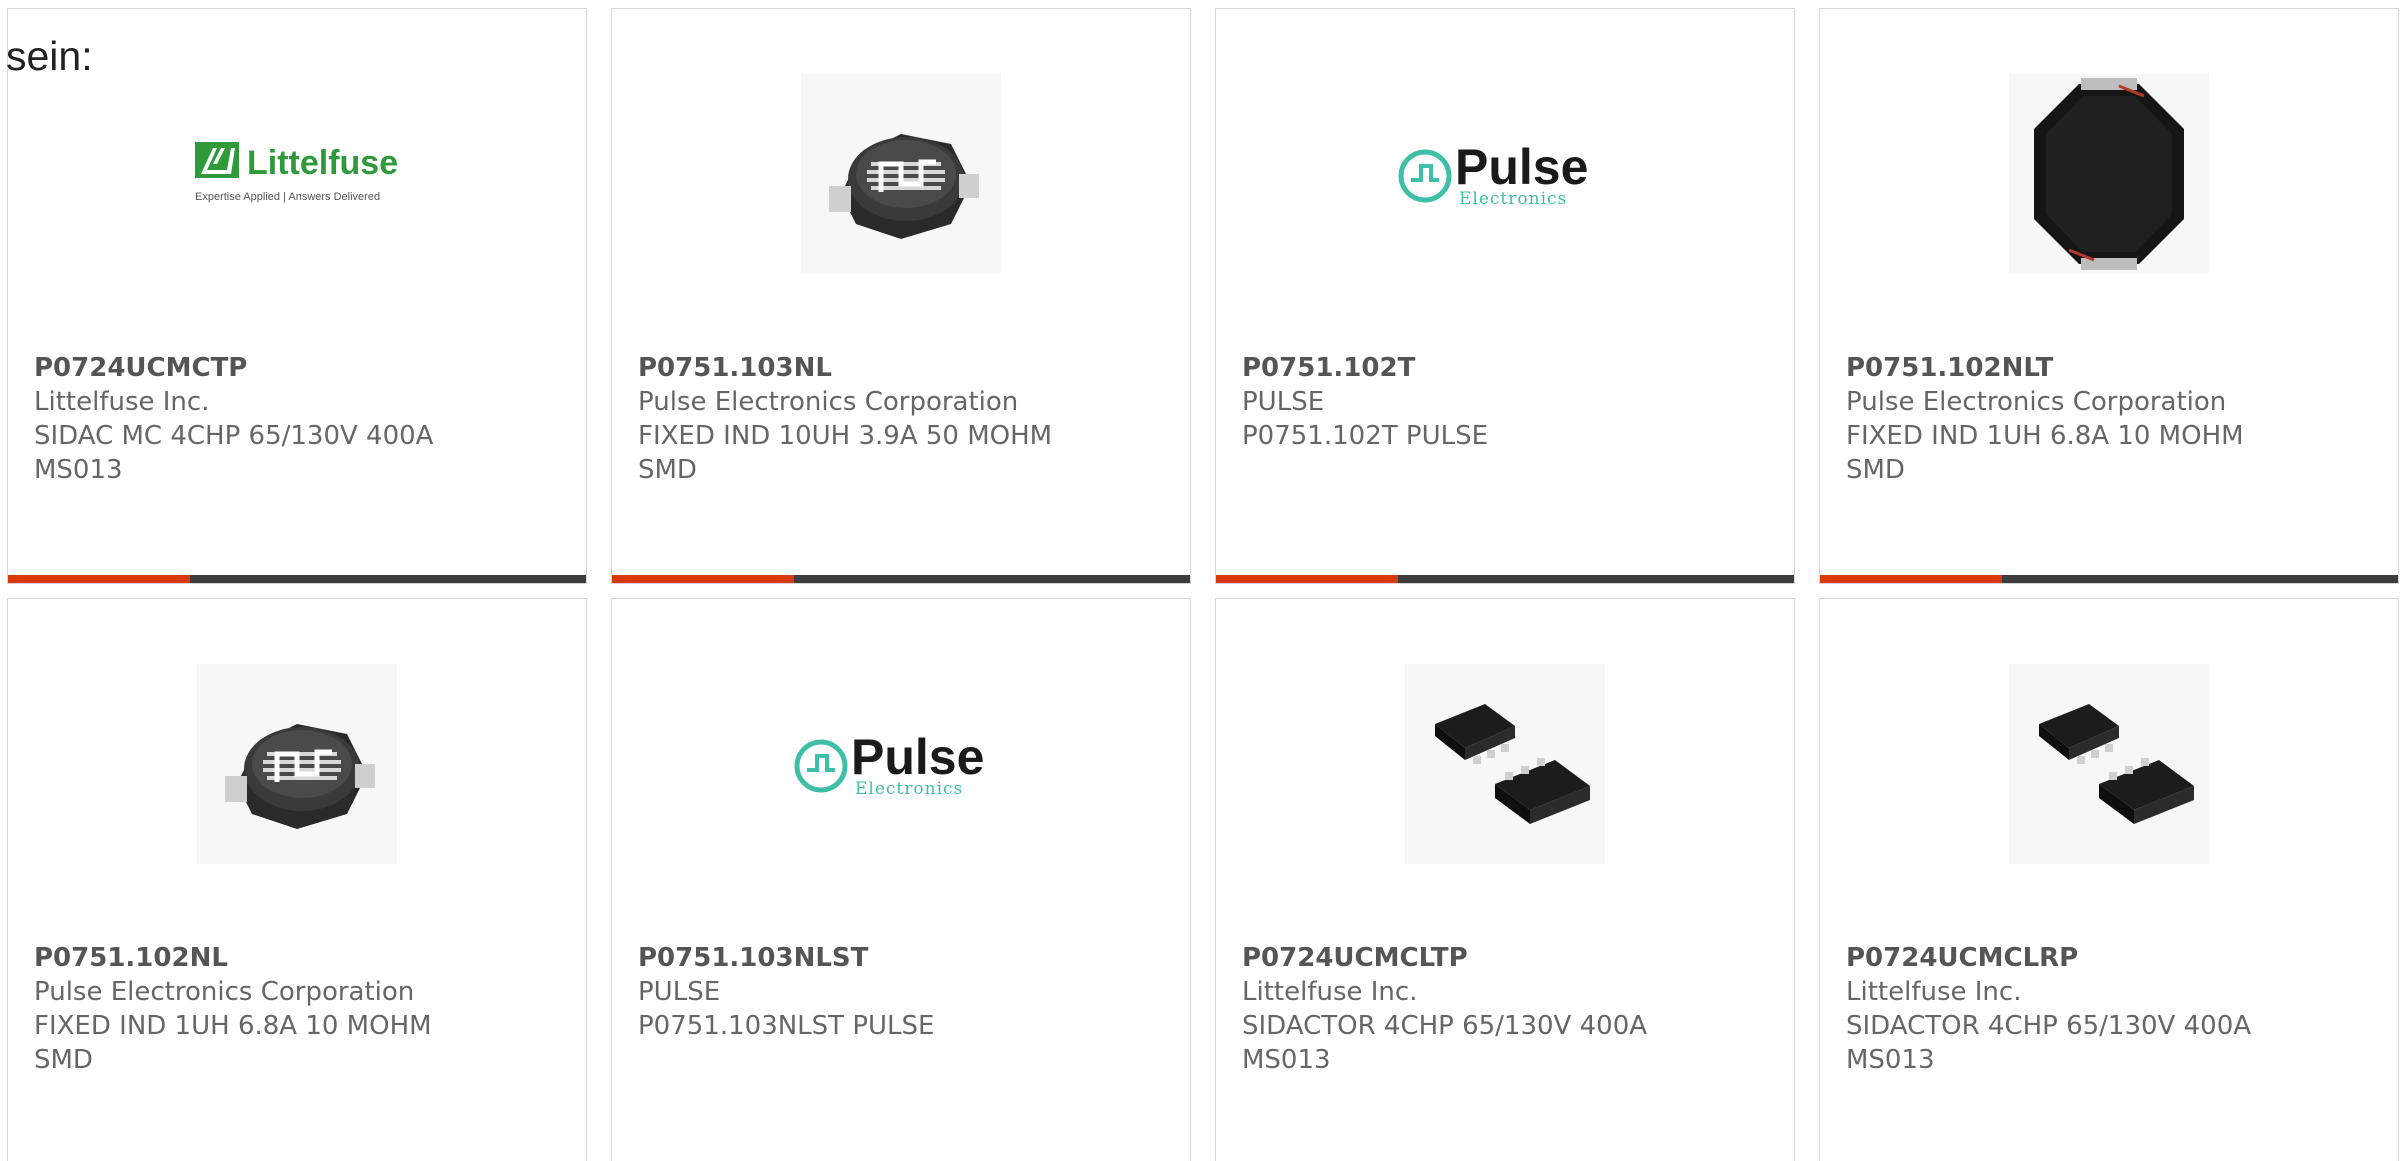  Describe the element at coordinates (2112, 958) in the screenshot. I see `part-number-link: P0724UCMCLRP` at that location.